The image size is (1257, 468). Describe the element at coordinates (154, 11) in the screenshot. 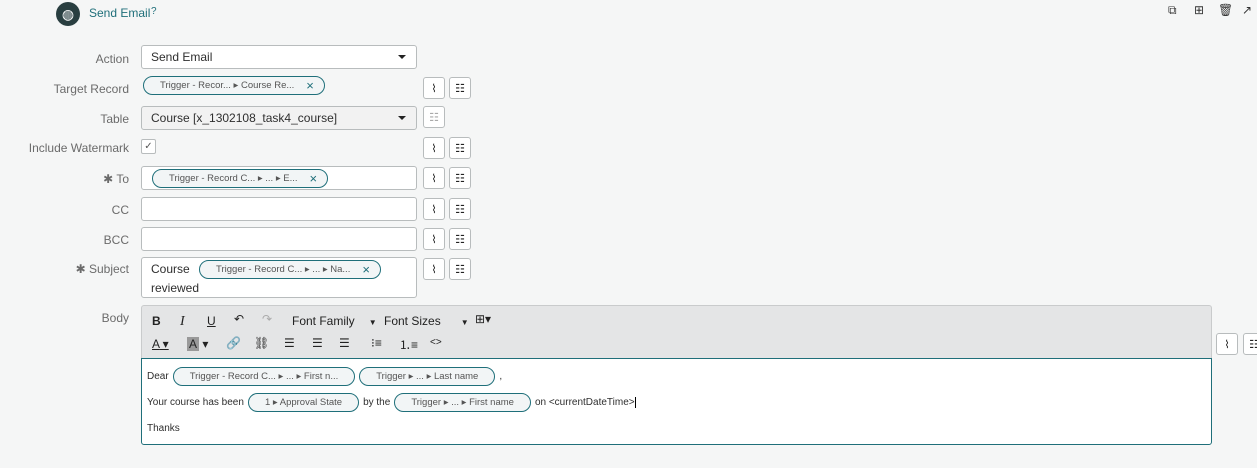

I see `help-icon: ?` at that location.